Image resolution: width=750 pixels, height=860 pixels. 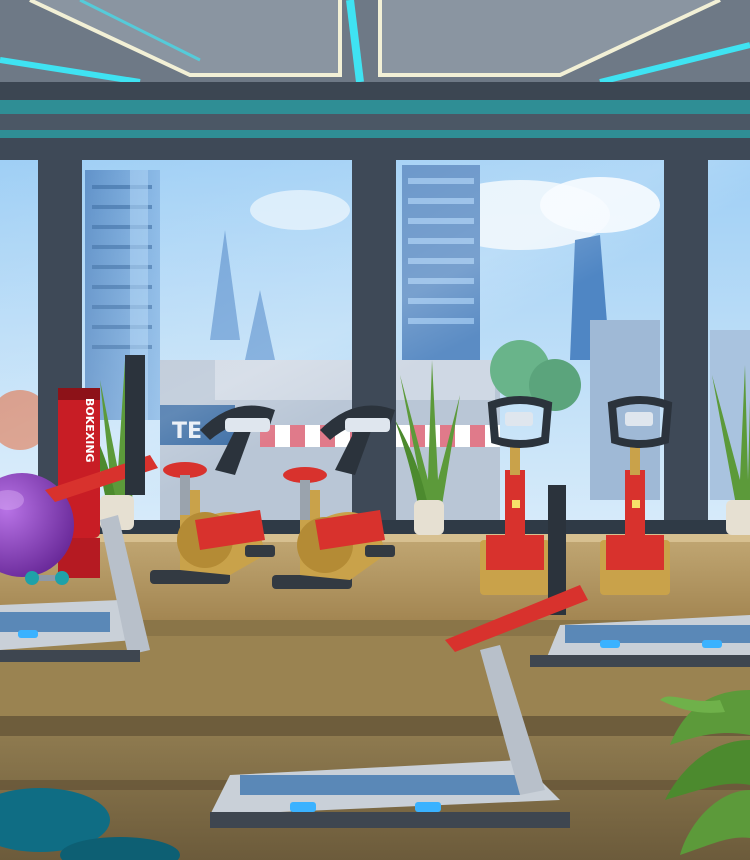 I want to click on punching-bag-brand: BOKEXING, so click(x=89, y=430).